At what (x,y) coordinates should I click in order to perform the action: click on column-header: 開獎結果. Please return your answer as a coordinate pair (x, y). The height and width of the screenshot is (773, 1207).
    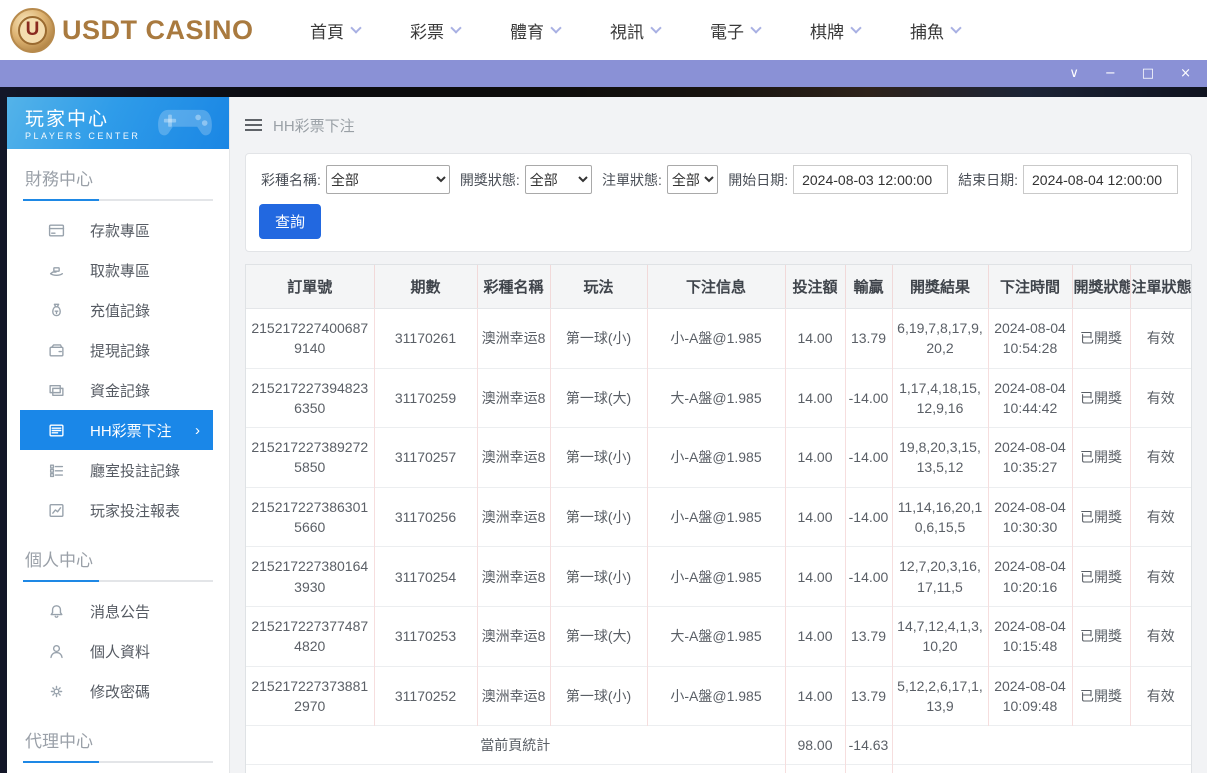
    Looking at the image, I should click on (939, 287).